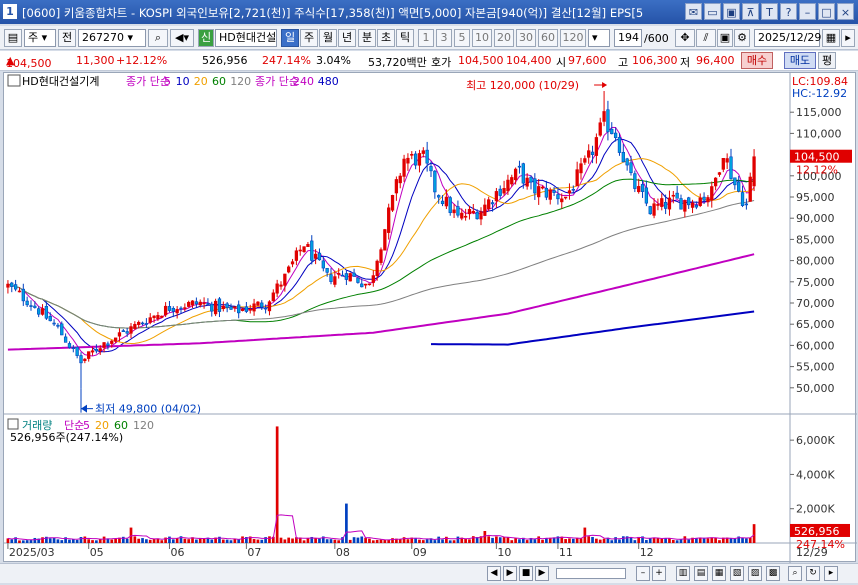  What do you see at coordinates (510, 573) in the screenshot?
I see `play-icon: ▶` at bounding box center [510, 573].